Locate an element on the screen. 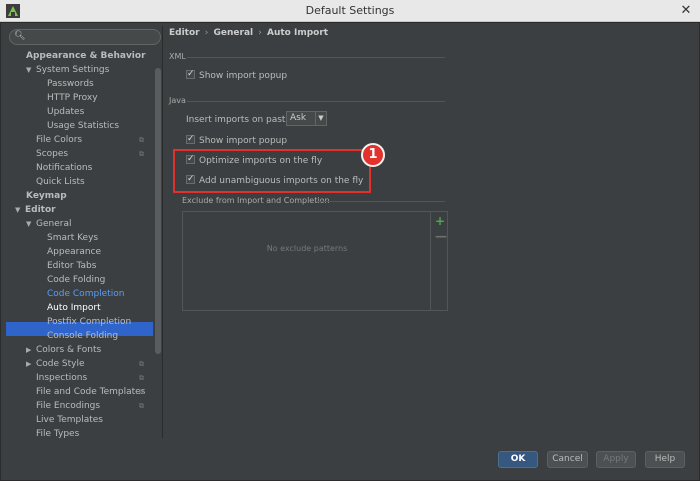  java-show-import-popup-row: Show import popup is located at coordinates (237, 140).